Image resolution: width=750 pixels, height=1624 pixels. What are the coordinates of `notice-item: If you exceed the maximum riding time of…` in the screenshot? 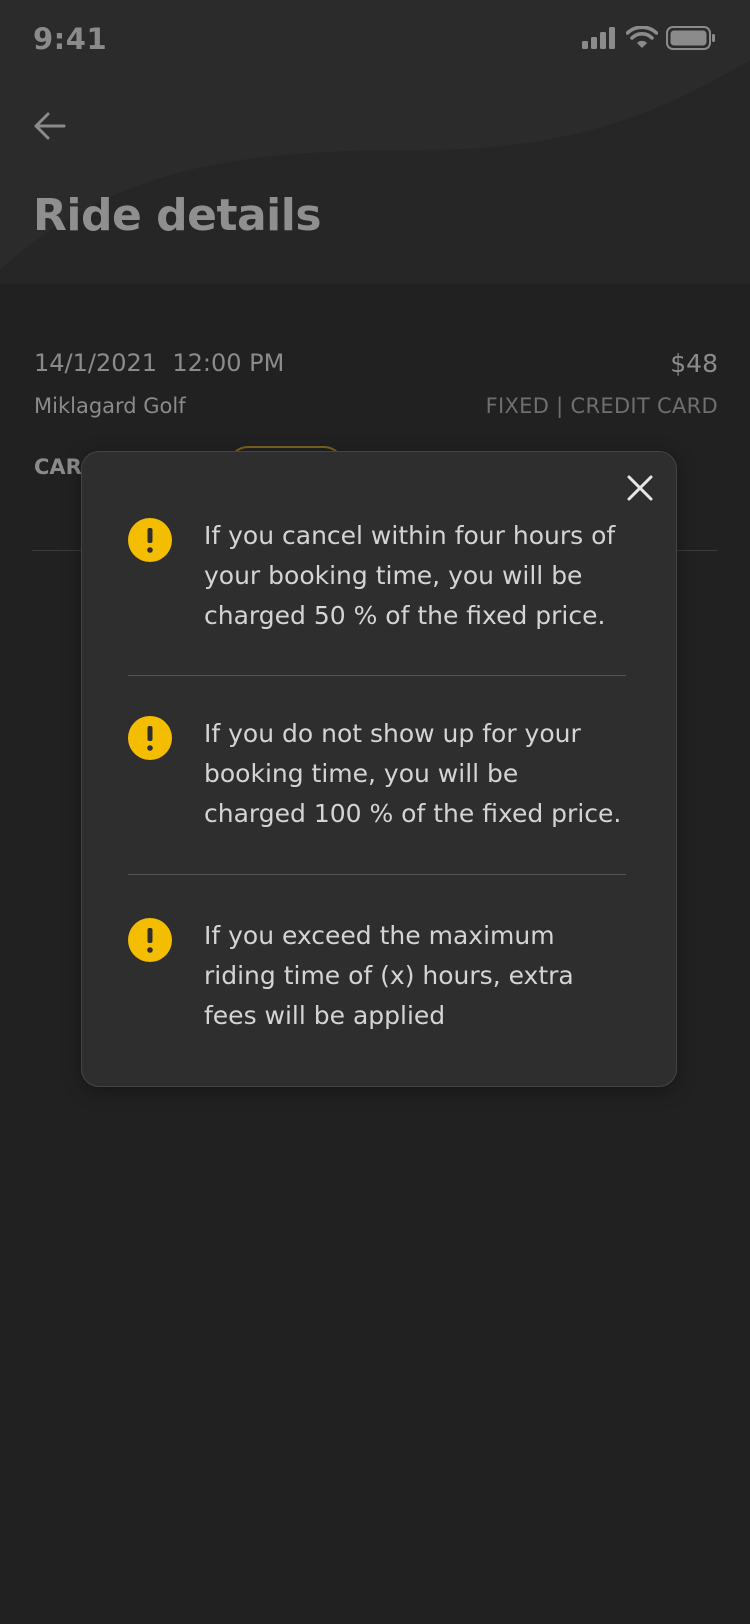 It's located at (379, 981).